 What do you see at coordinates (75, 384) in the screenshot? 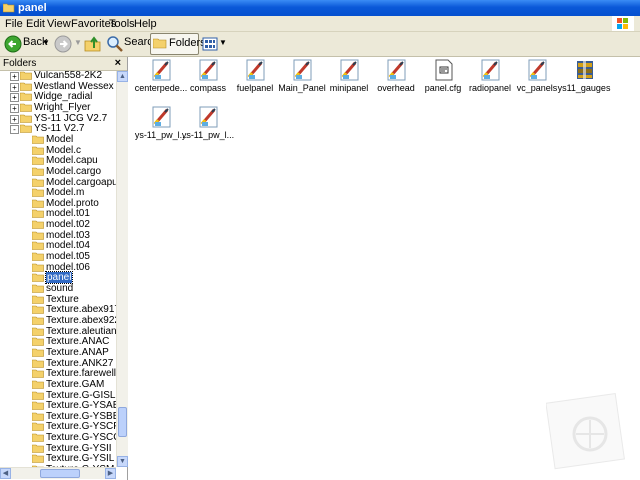
I see `tree-item-label: Texture.GAM` at bounding box center [75, 384].